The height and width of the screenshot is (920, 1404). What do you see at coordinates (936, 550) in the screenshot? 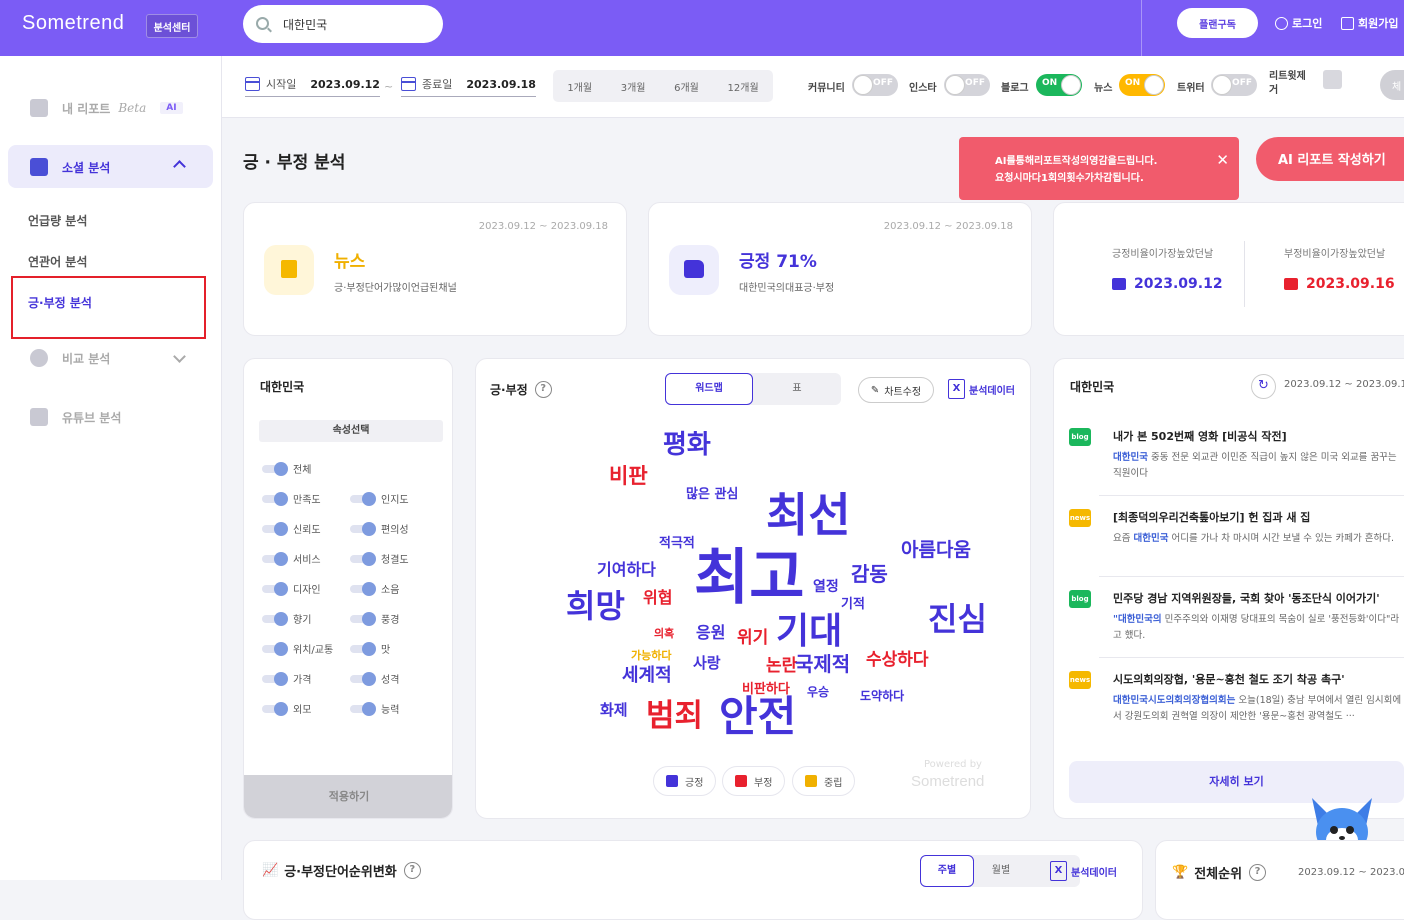
I see `wordcloud-word: 아름다움` at bounding box center [936, 550].